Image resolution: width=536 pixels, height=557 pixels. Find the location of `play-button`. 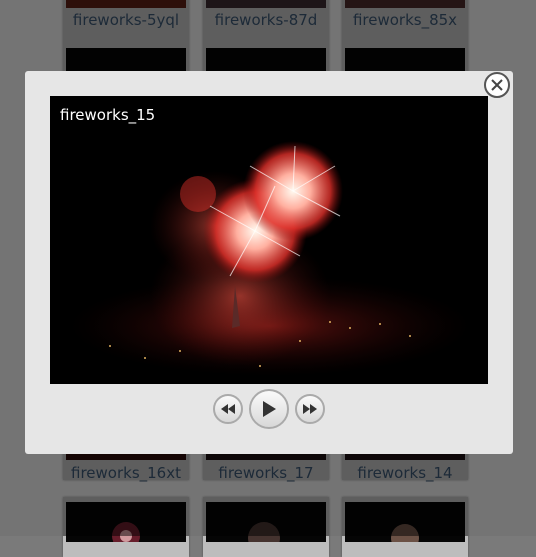

play-button is located at coordinates (269, 409).